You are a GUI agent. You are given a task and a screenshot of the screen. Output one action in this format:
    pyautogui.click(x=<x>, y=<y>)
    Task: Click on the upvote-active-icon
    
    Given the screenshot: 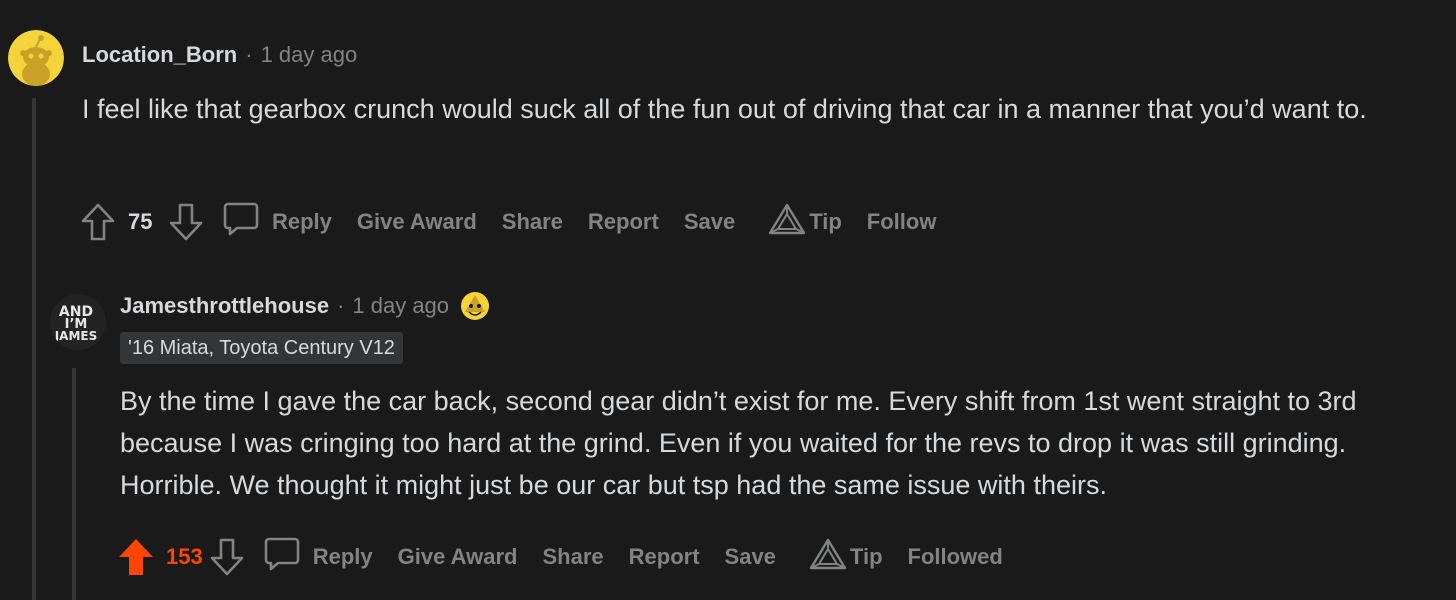 What is the action you would take?
    pyautogui.click(x=136, y=557)
    